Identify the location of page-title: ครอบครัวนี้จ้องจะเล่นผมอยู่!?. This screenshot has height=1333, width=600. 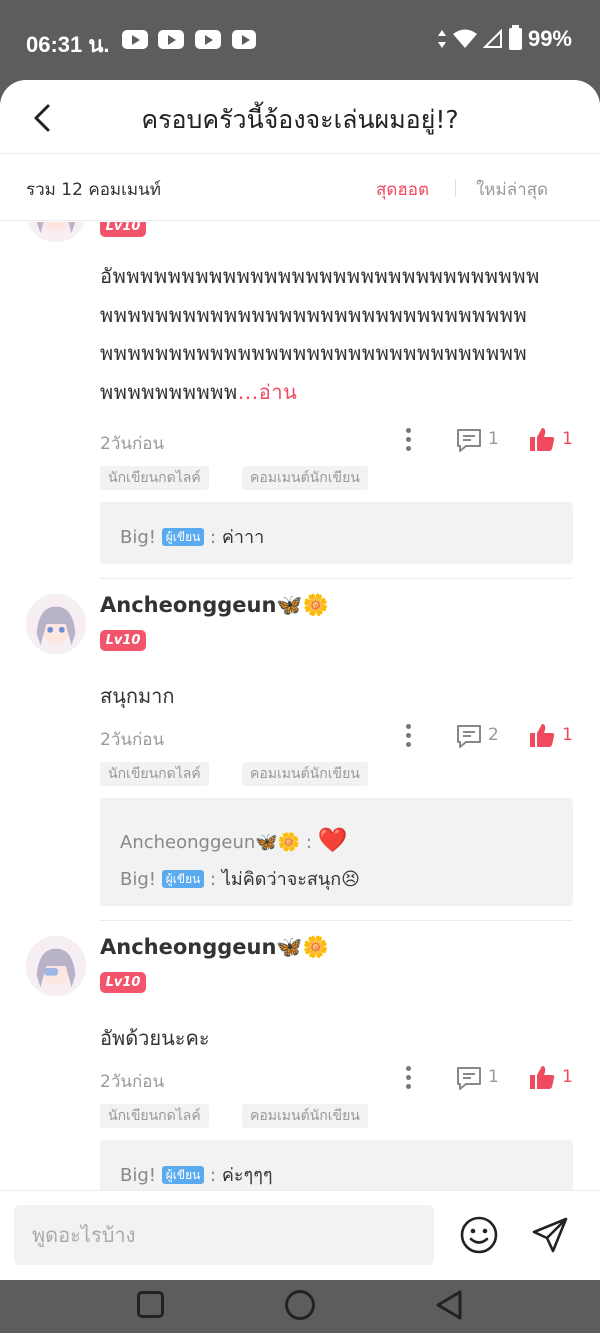
(300, 119).